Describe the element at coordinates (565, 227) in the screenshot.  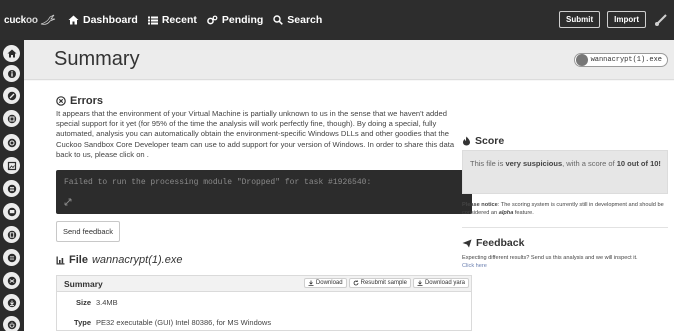
I see `divider` at that location.